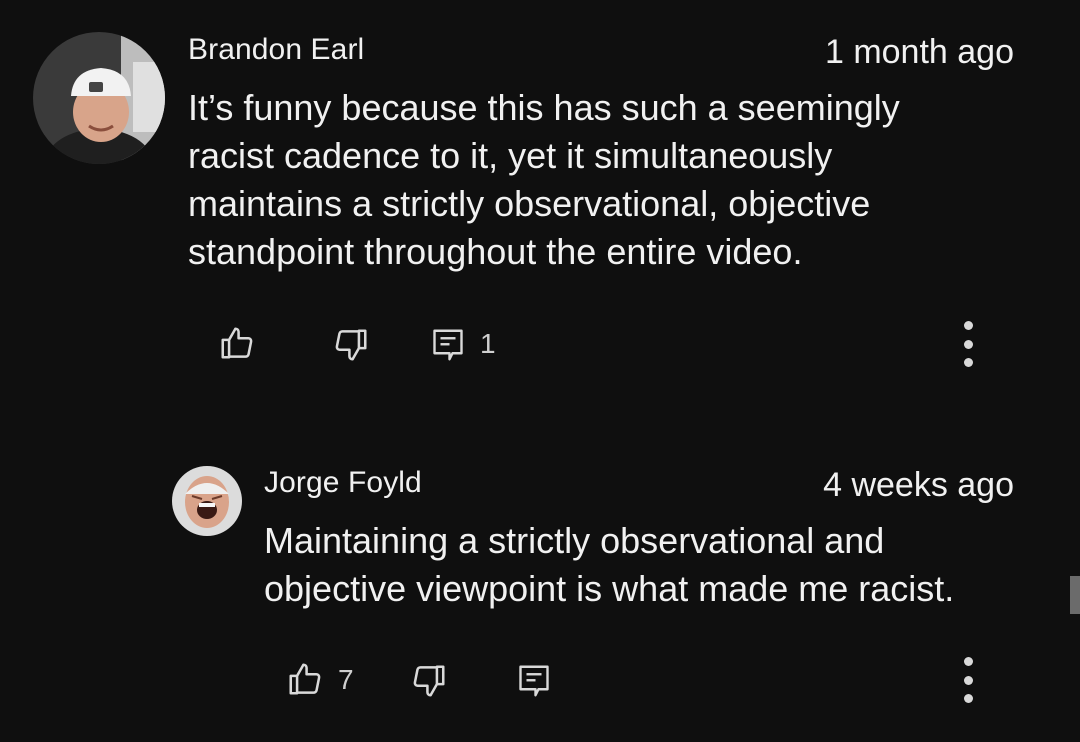 This screenshot has height=742, width=1080. I want to click on comment-line: standpoint throughout the entire video., so click(495, 251).